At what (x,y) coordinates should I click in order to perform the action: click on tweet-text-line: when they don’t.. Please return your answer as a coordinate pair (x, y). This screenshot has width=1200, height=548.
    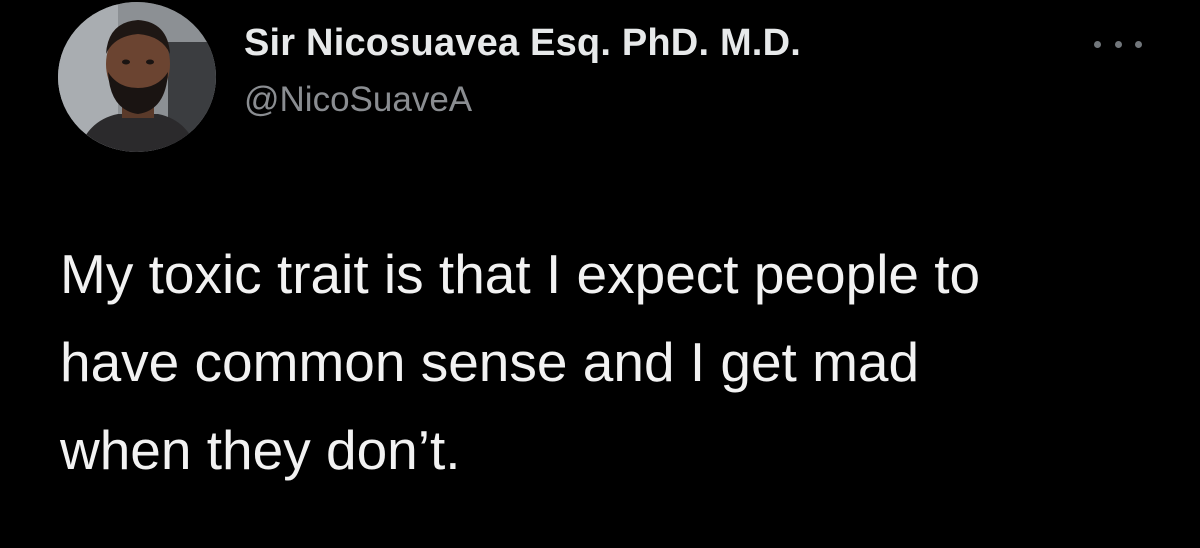
    Looking at the image, I should click on (260, 450).